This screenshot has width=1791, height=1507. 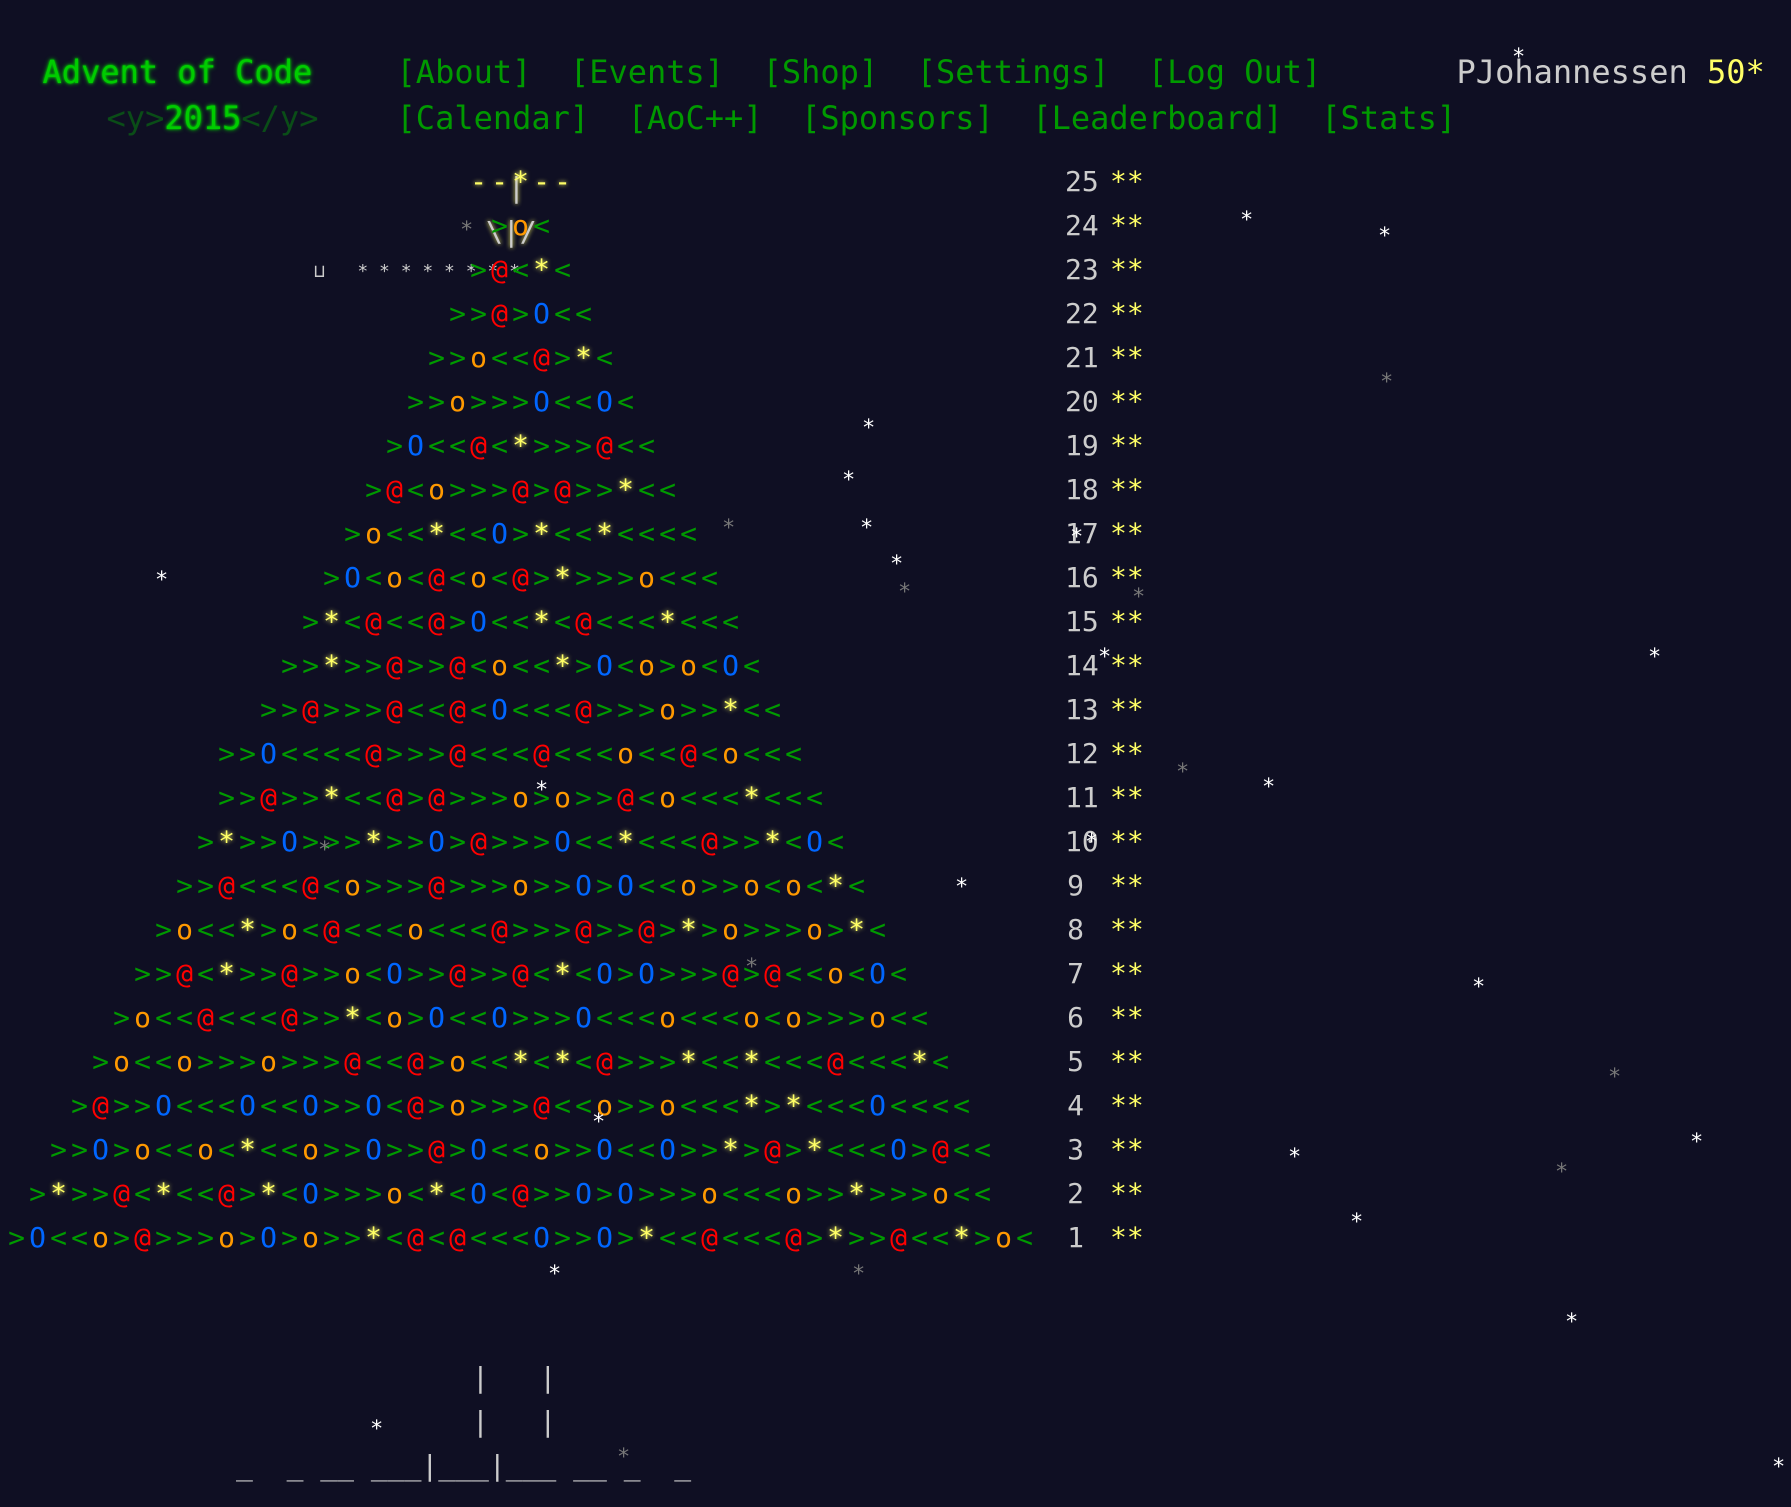 What do you see at coordinates (1157, 118) in the screenshot?
I see `nav-leaderboard: [Leaderboard]` at bounding box center [1157, 118].